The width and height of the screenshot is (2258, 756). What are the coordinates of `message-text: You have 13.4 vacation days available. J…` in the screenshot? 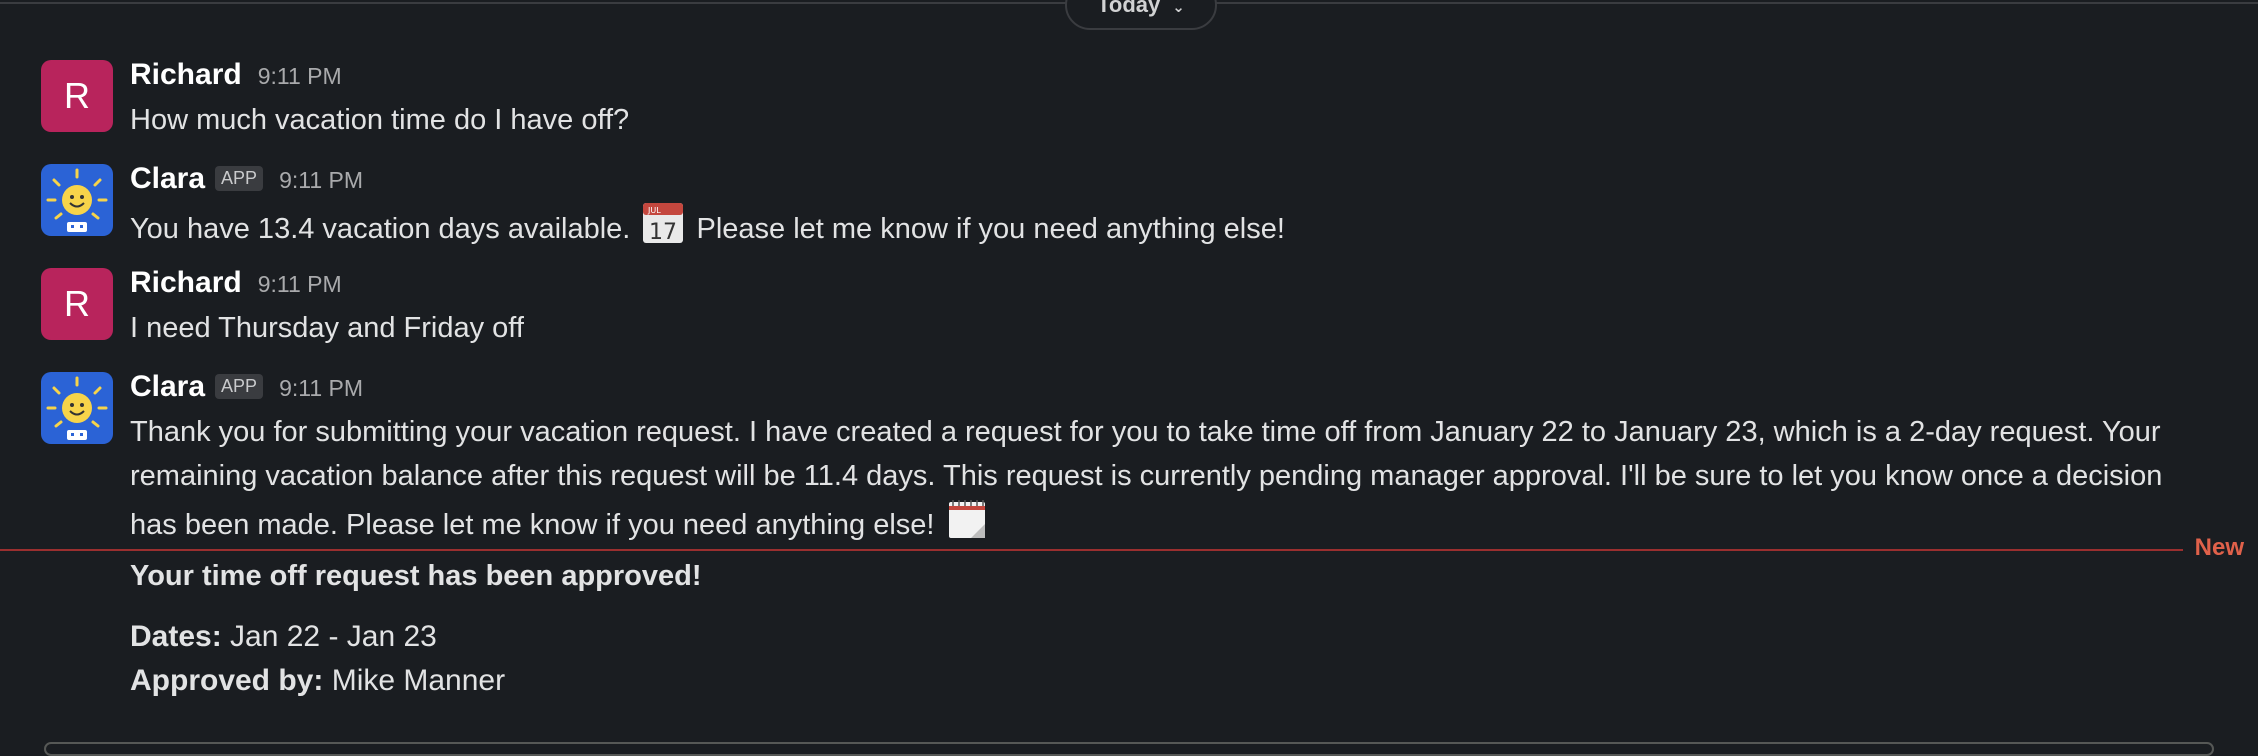 It's located at (1174, 226).